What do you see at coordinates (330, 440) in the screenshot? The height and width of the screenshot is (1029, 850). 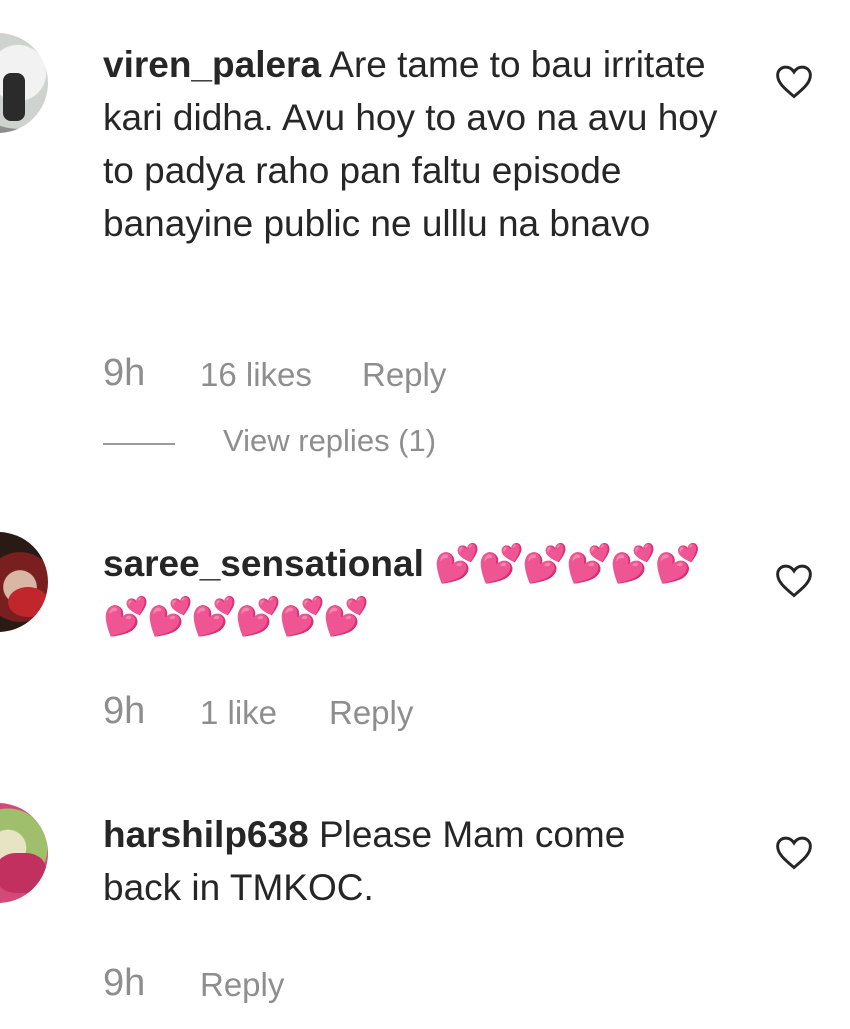 I see `view-replies-label: View replies (1)` at bounding box center [330, 440].